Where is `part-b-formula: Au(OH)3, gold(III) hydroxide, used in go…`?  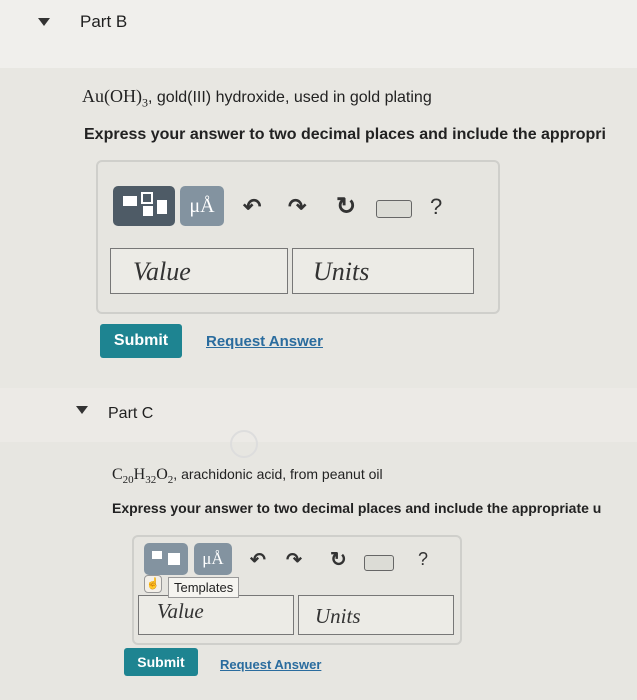
part-b-formula: Au(OH)3, gold(III) hydroxide, used in go… is located at coordinates (257, 98).